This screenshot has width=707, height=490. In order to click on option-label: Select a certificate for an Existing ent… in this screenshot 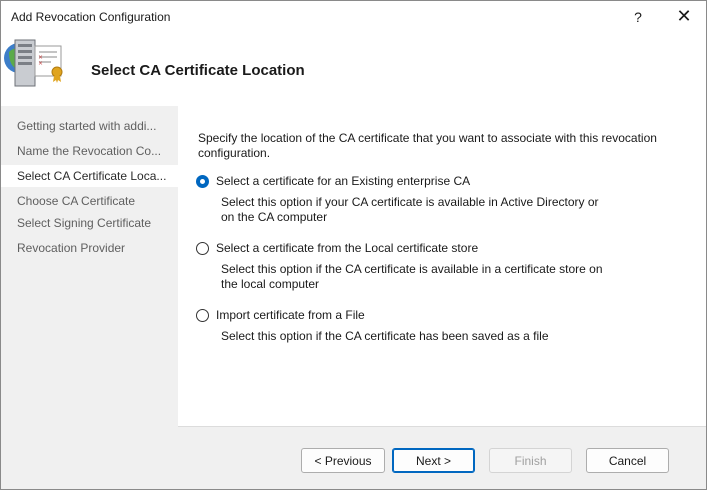, I will do `click(343, 181)`.